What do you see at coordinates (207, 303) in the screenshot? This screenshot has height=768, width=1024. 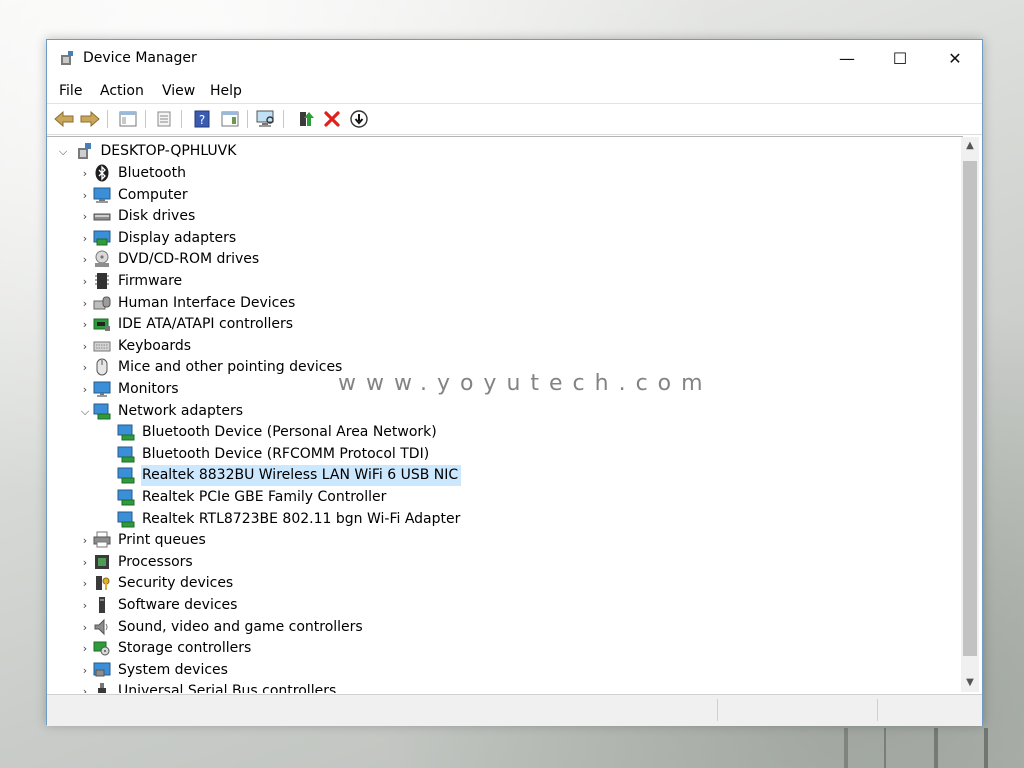 I see `tree-label: Human Interface Devices` at bounding box center [207, 303].